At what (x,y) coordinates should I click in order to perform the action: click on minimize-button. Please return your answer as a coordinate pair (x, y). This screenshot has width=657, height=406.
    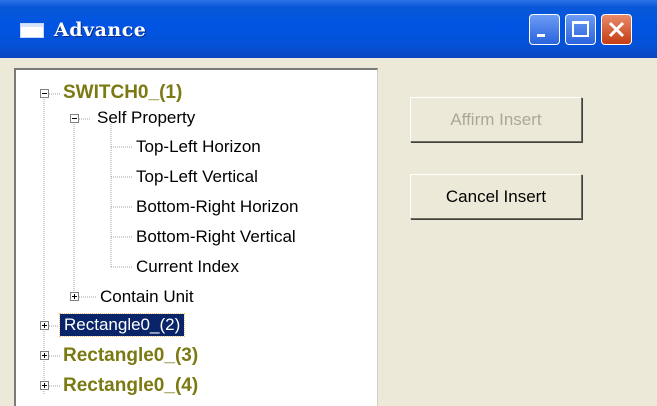
    Looking at the image, I should click on (544, 29).